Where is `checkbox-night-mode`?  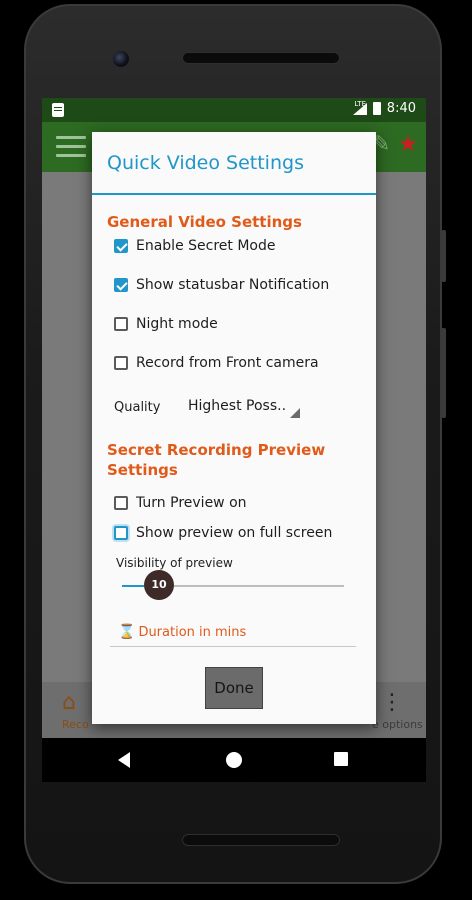 checkbox-night-mode is located at coordinates (121, 324).